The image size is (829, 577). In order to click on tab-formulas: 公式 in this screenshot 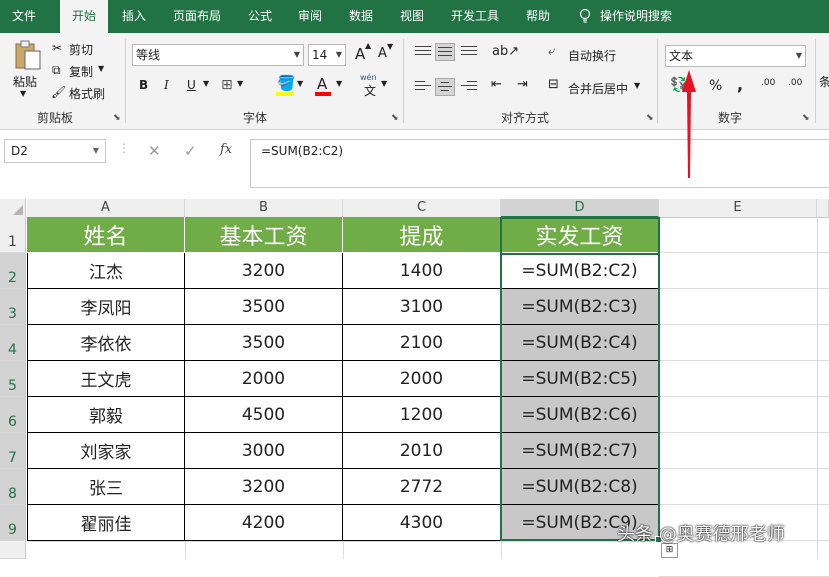, I will do `click(260, 16)`.